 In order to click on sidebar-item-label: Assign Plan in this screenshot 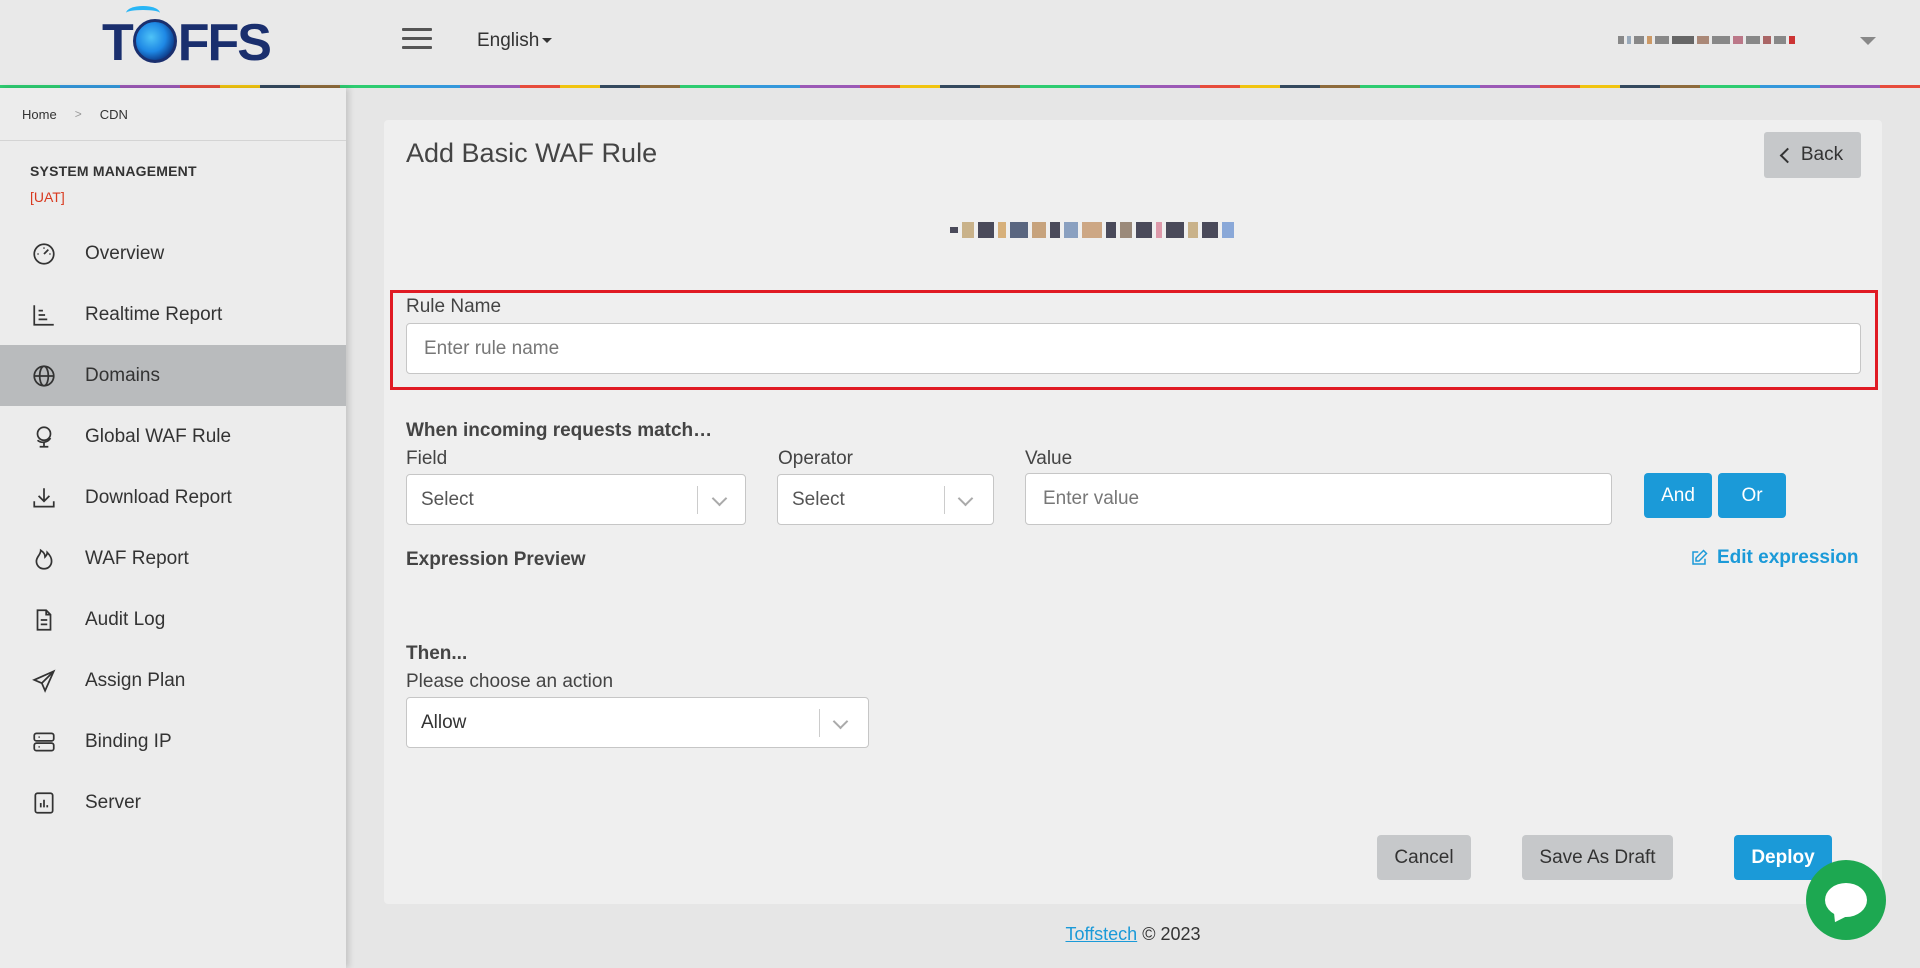, I will do `click(135, 680)`.